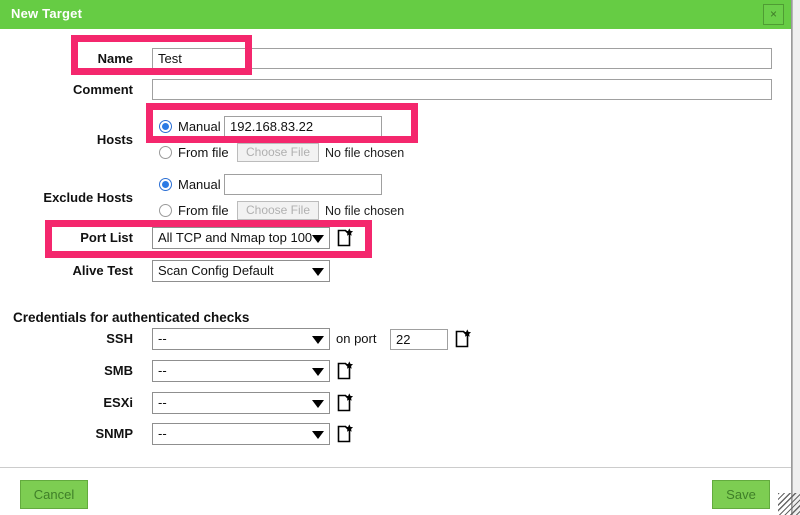 The height and width of the screenshot is (515, 800). Describe the element at coordinates (203, 152) in the screenshot. I see `hosts-from-file-label: From file` at that location.